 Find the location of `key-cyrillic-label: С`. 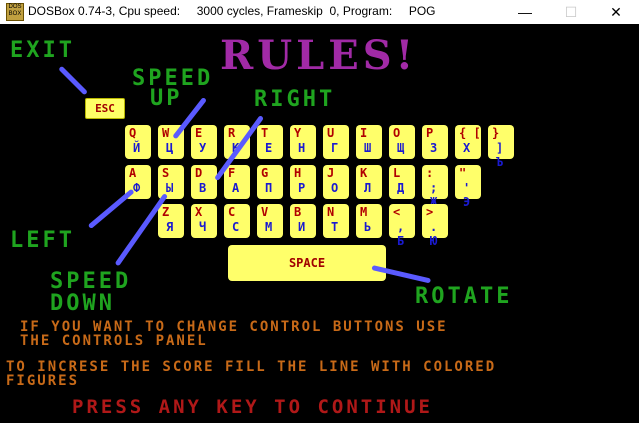

key-cyrillic-label: С is located at coordinates (236, 227).